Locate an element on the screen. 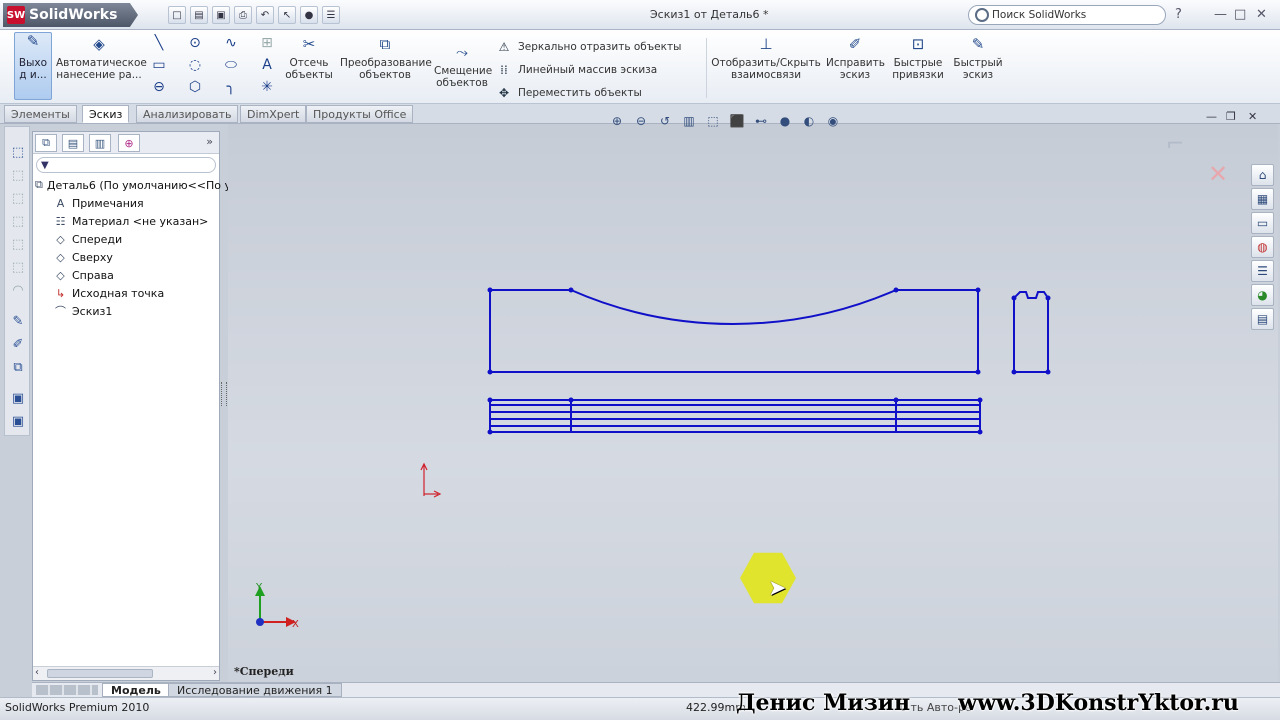  tab-dimxpert: DimXpert is located at coordinates (273, 114).